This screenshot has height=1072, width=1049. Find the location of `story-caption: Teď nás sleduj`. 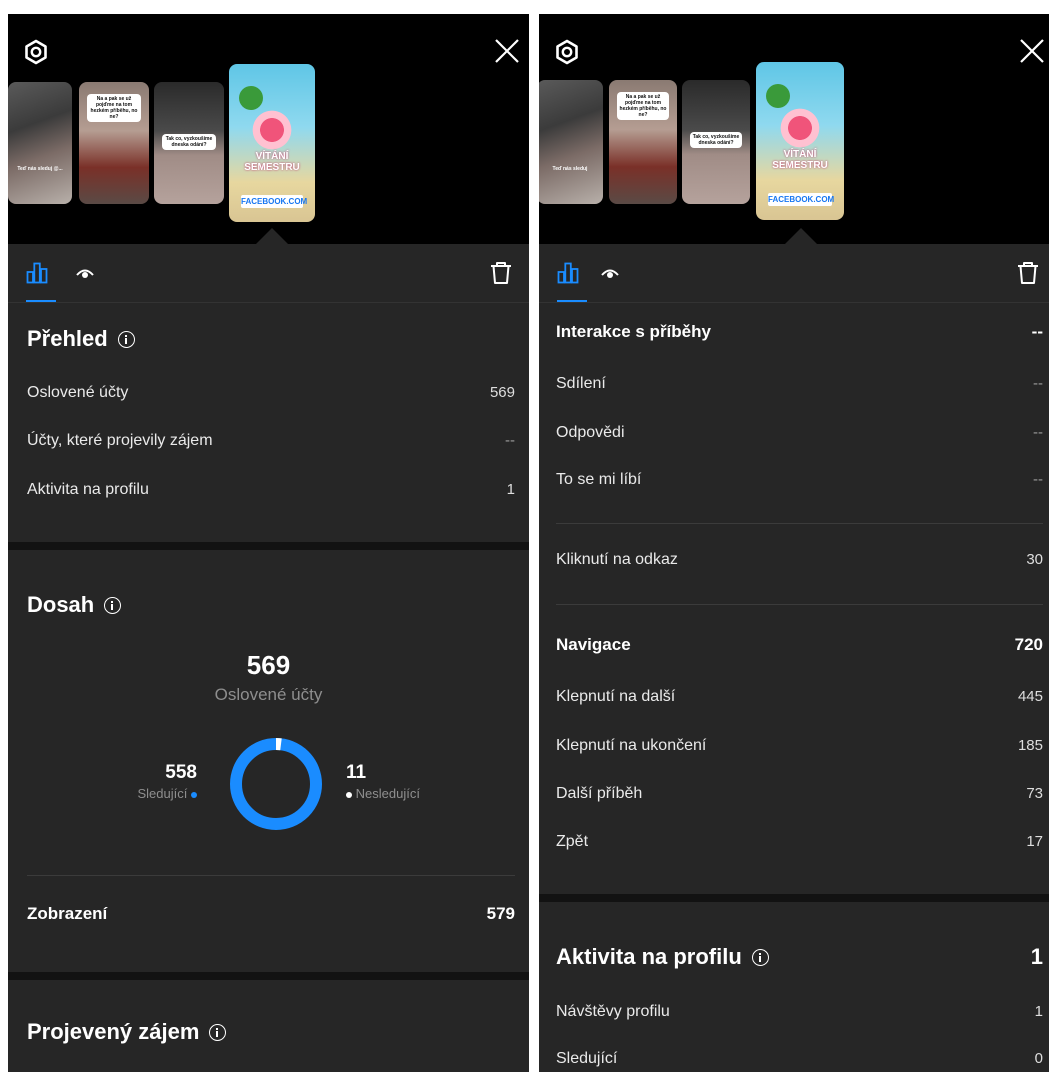

story-caption: Teď nás sleduj is located at coordinates (570, 169).